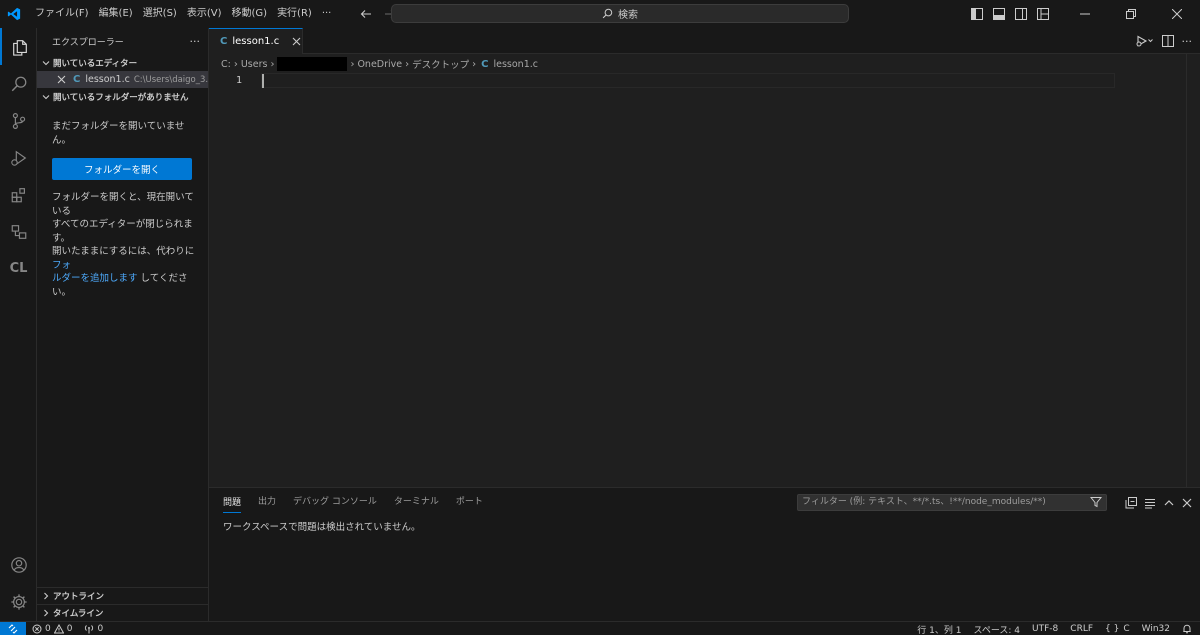  I want to click on back-arrow-icon, so click(366, 14).